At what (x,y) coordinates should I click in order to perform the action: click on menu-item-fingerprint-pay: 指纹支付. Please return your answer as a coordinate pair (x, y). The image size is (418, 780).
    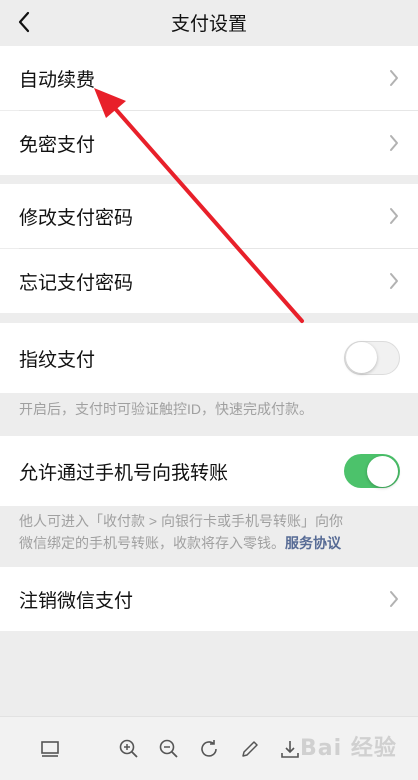
    Looking at the image, I should click on (209, 358).